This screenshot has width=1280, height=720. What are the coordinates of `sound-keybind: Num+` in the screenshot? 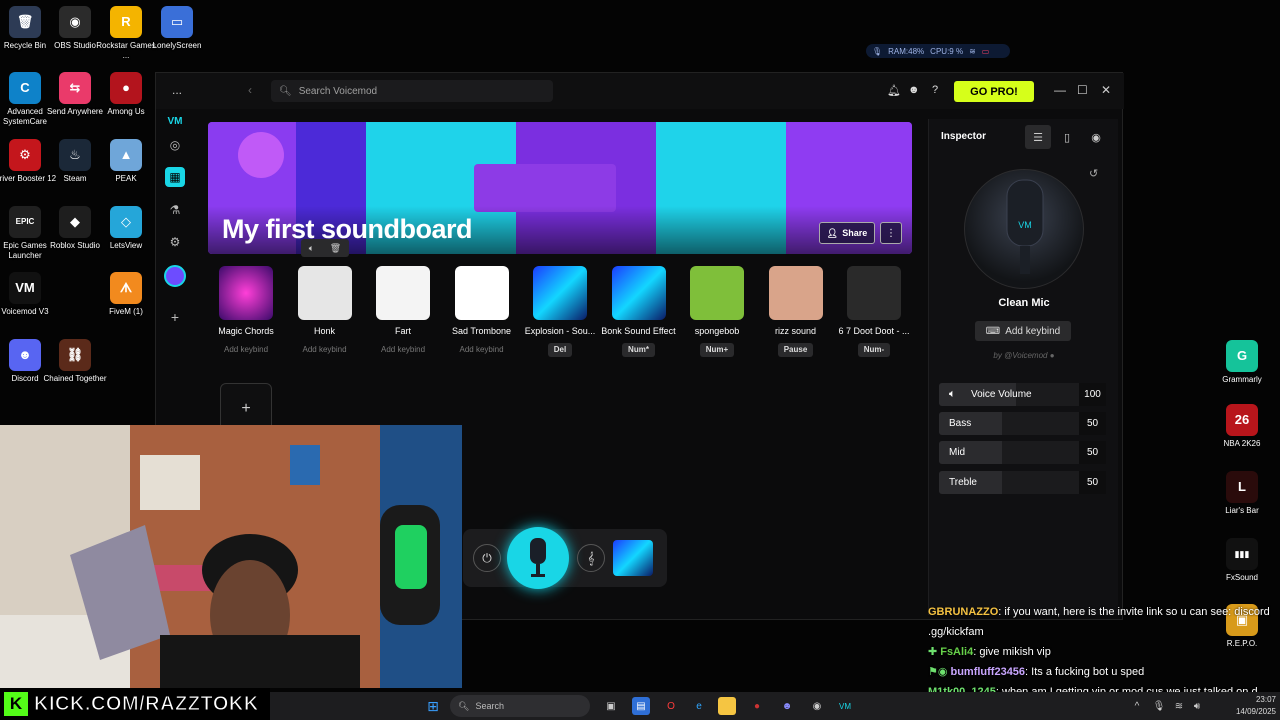 It's located at (717, 350).